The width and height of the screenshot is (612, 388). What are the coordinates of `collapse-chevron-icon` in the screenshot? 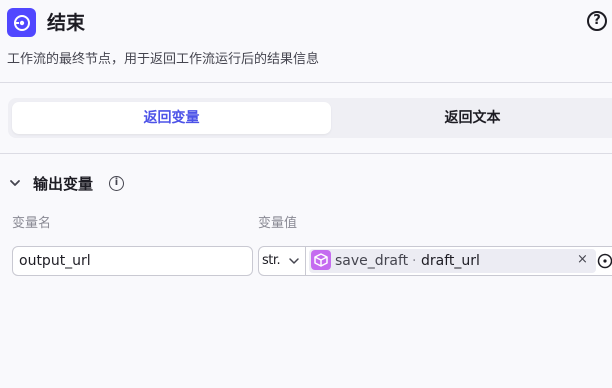 It's located at (15, 183).